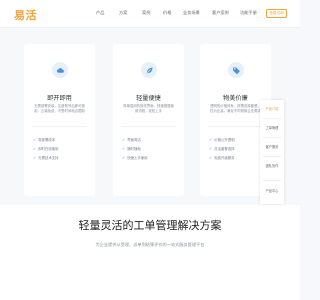  I want to click on nav-item-price: 价格, so click(167, 13).